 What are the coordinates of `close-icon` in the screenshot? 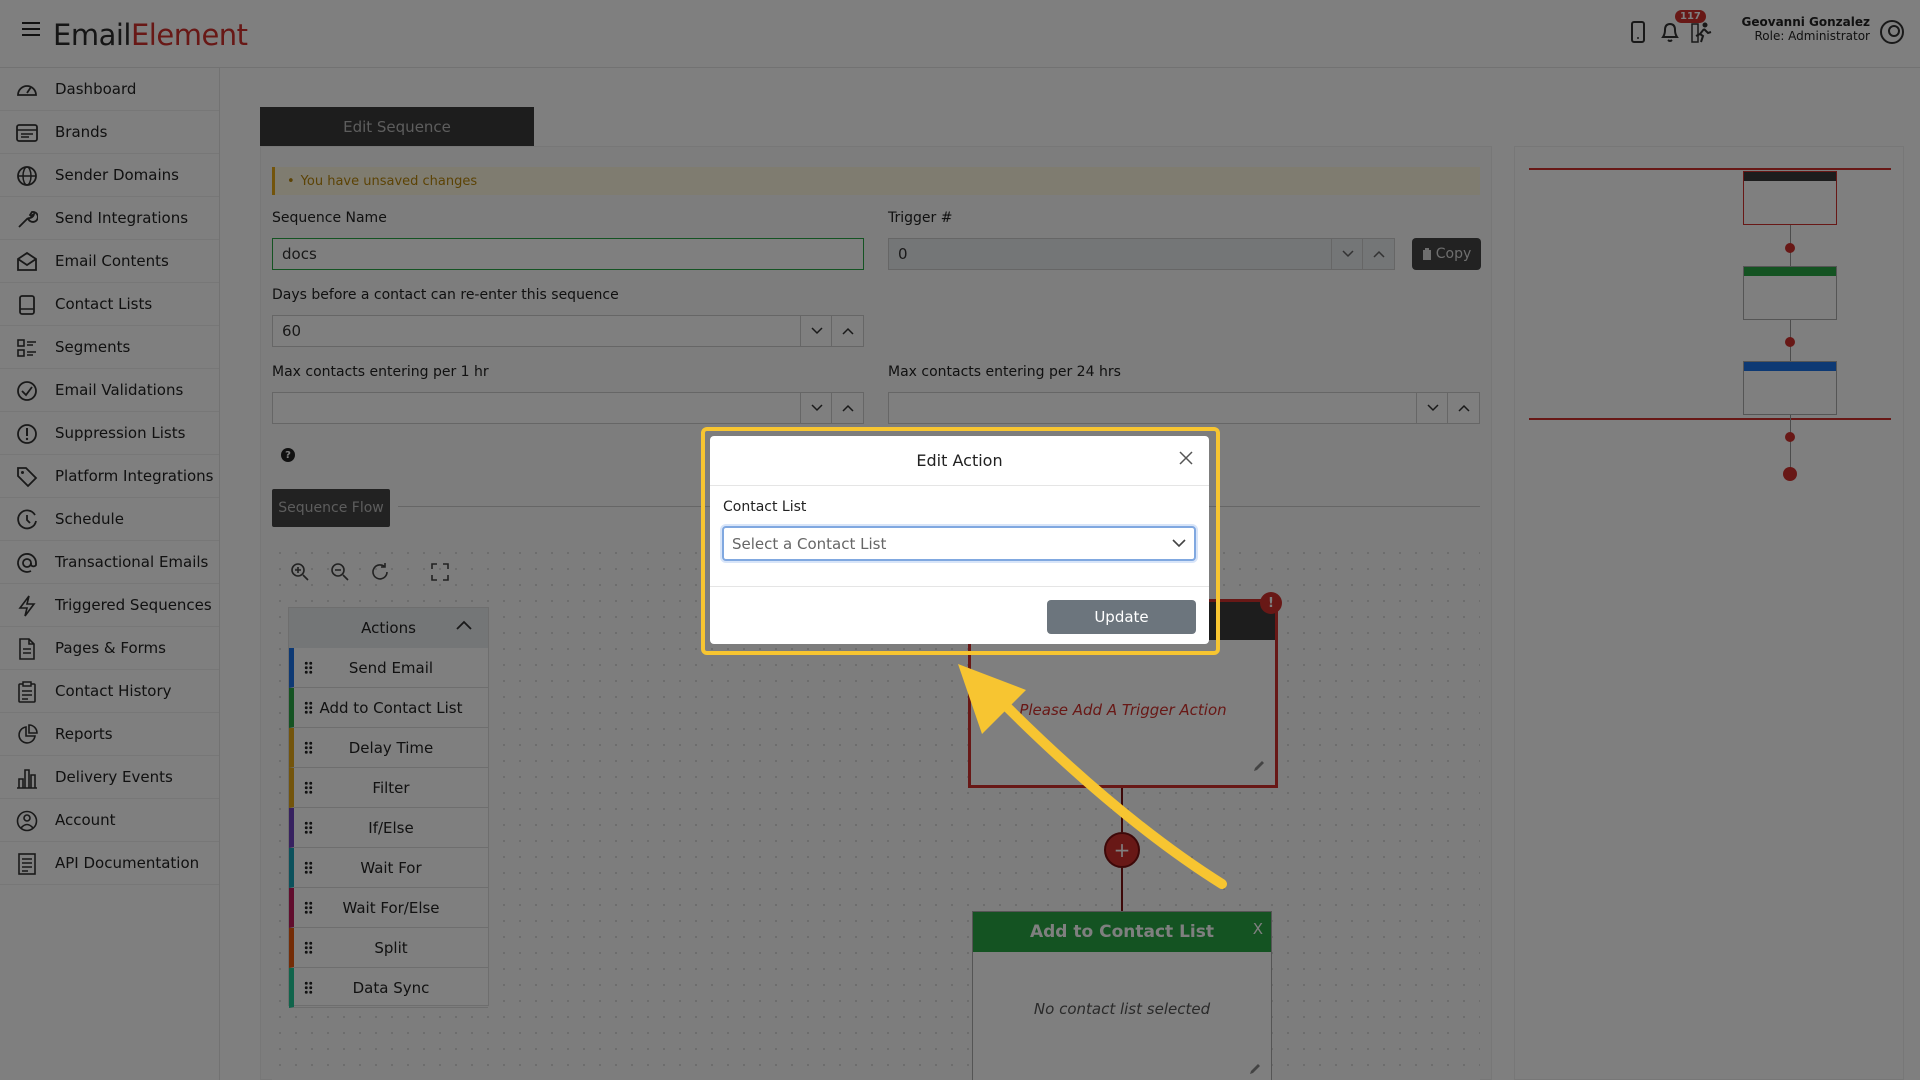 It's located at (1186, 458).